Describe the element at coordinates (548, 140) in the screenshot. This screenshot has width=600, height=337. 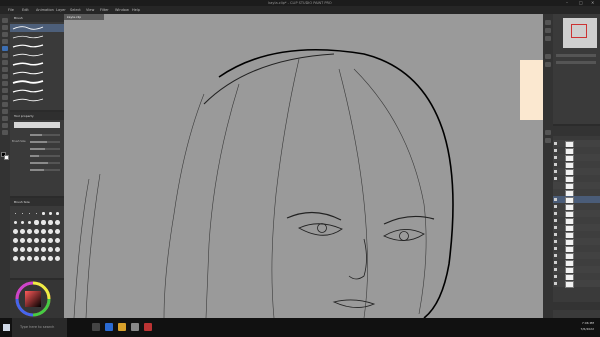
I see `layer-search-icon` at that location.